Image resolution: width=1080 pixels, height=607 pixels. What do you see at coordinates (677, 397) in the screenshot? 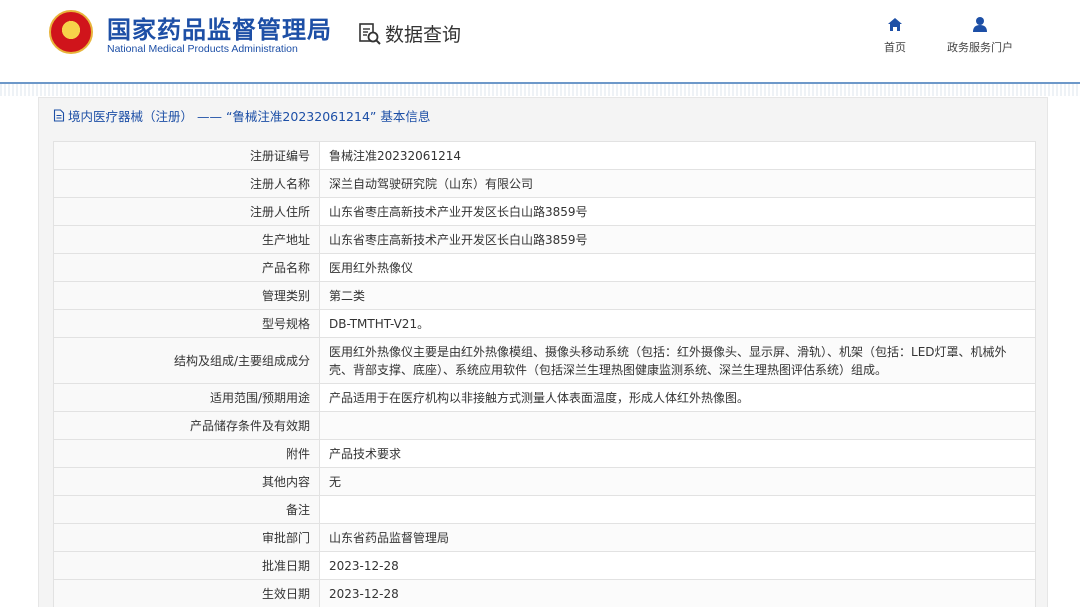
I see `row-value: 产品适用于在医疗机构以非接触方式测量人体表面温度，形成人体红外热像图。` at bounding box center [677, 397].